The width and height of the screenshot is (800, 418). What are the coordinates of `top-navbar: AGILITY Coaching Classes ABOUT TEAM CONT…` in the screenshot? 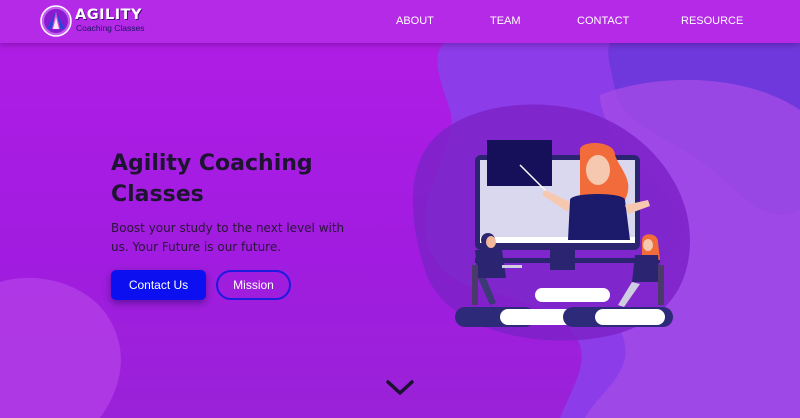 It's located at (400, 21).